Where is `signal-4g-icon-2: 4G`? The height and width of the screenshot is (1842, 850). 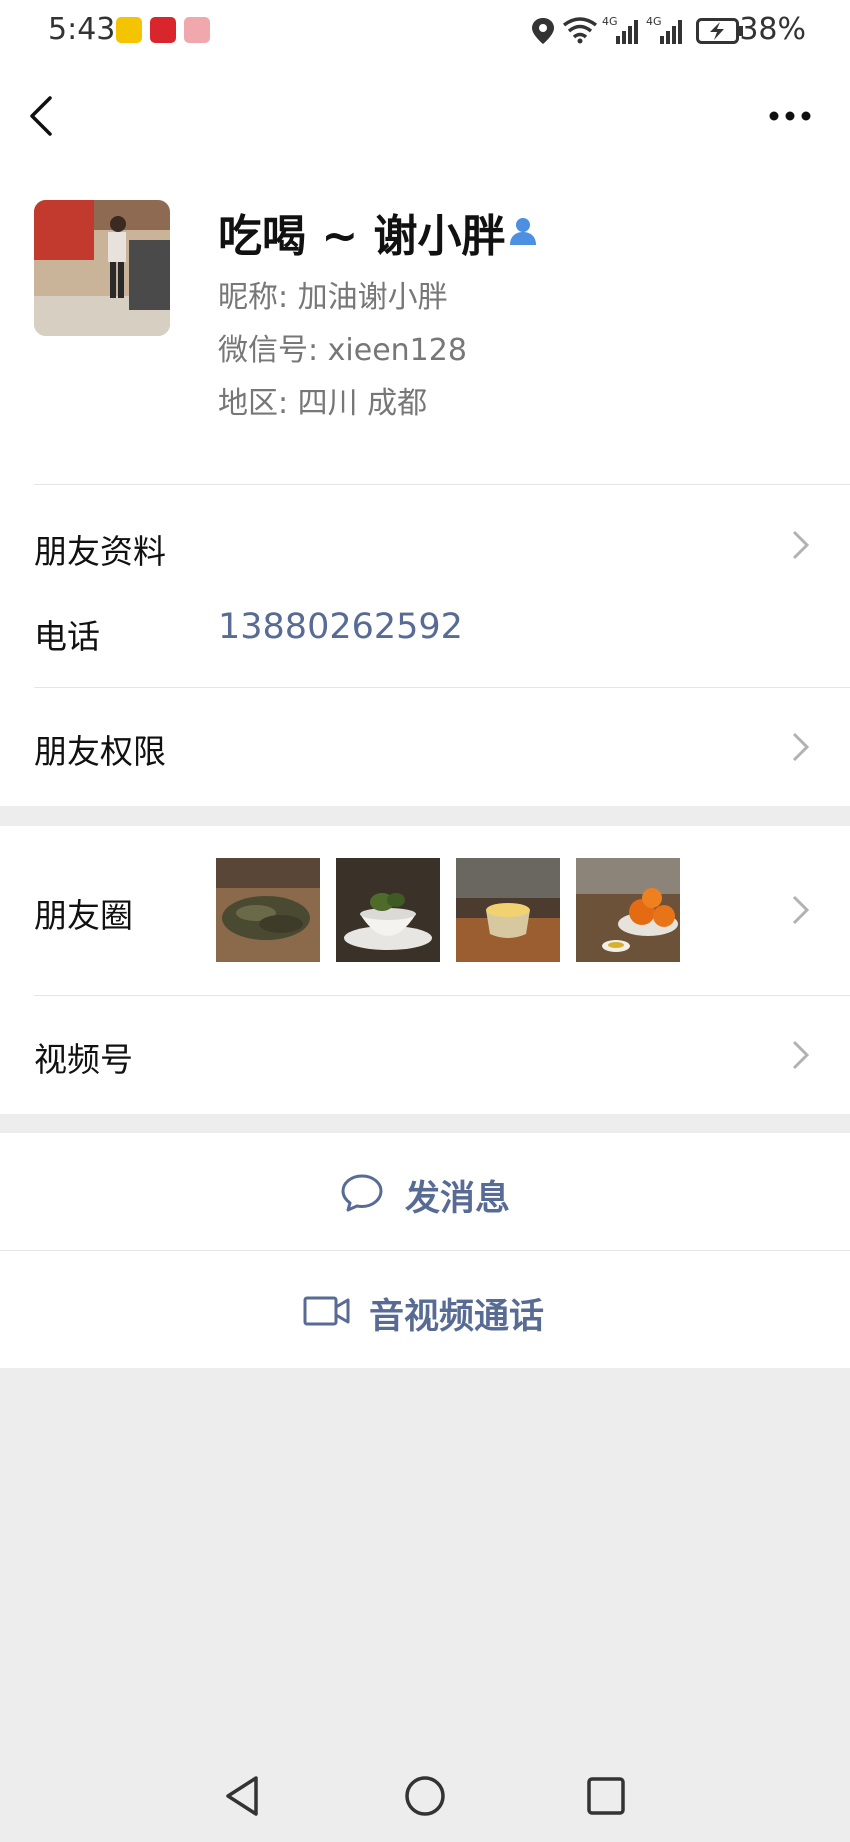
signal-4g-icon-2: 4G is located at coordinates (664, 29).